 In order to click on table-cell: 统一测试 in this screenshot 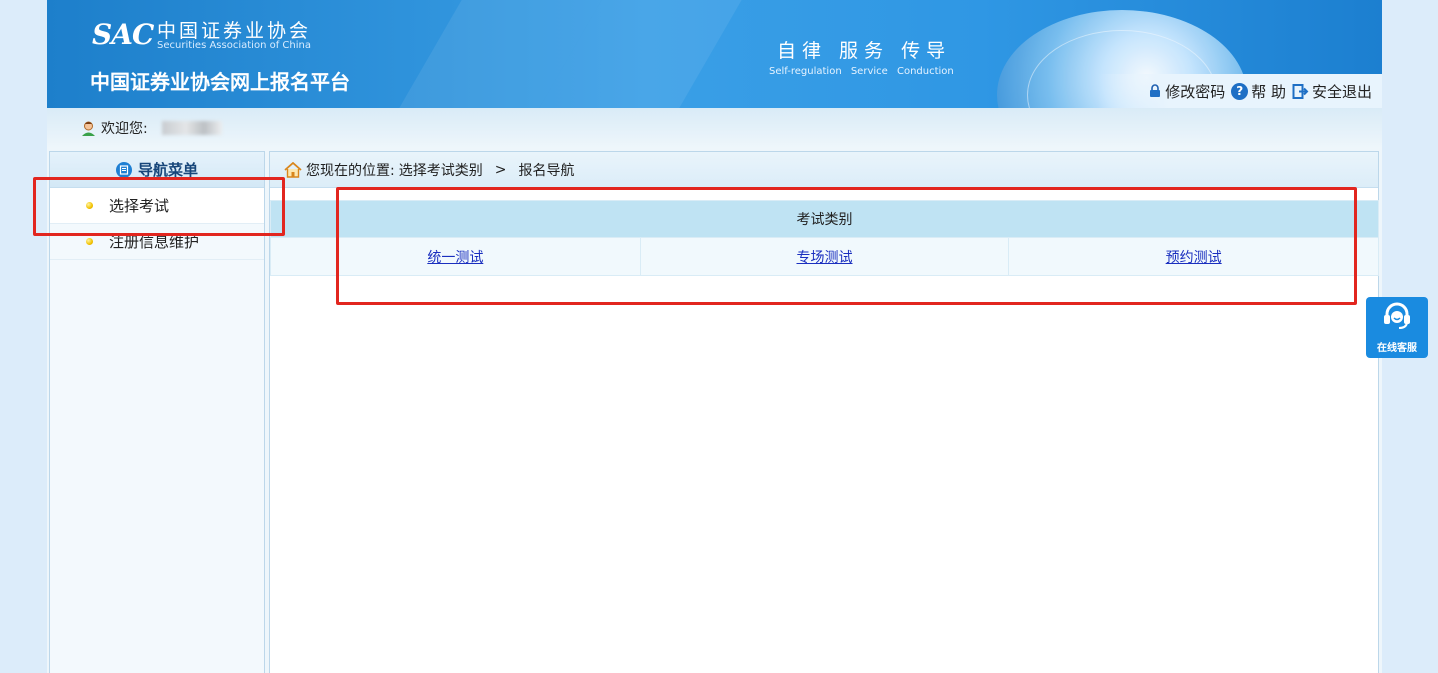, I will do `click(455, 256)`.